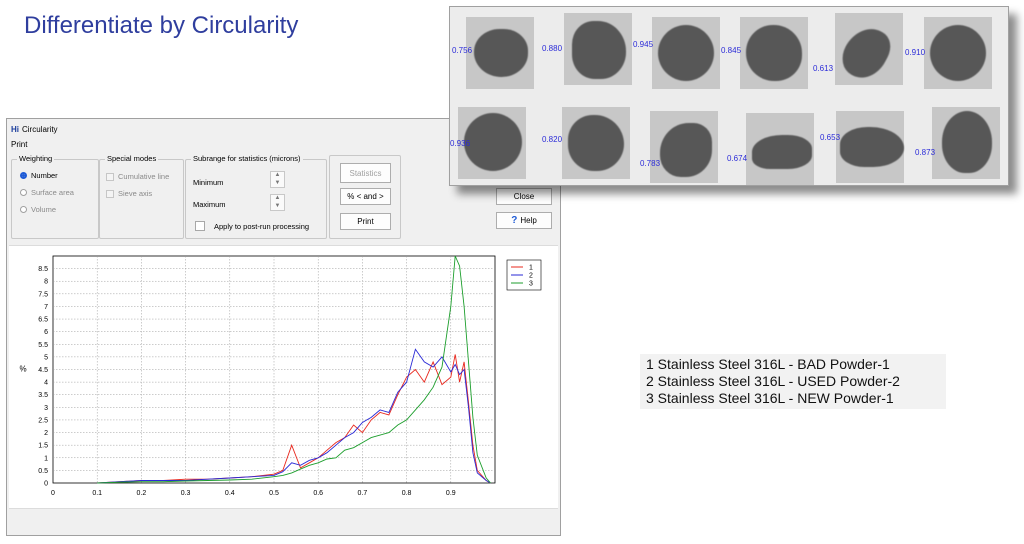 This screenshot has height=544, width=1024. What do you see at coordinates (129, 193) in the screenshot?
I see `checkbox-sieve-axis: Sieve axis` at bounding box center [129, 193].